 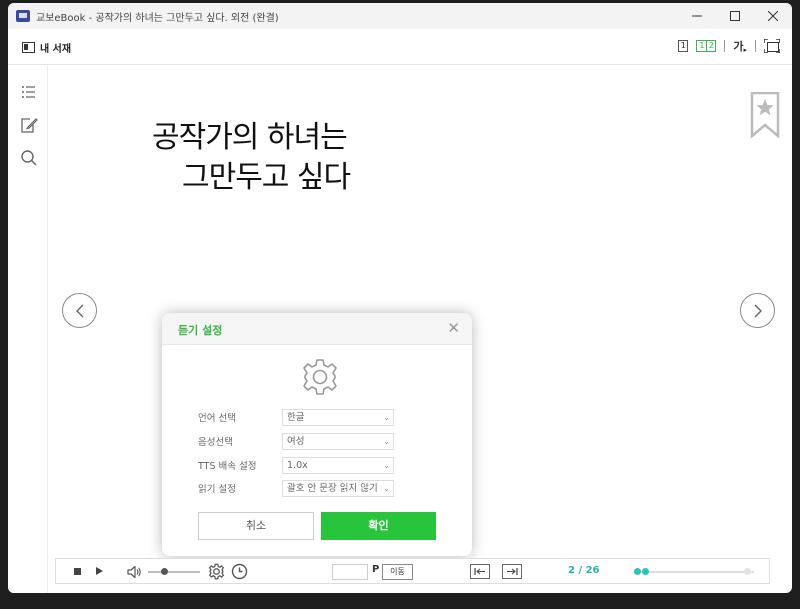 I want to click on language-setting-row: 언어 선택 한글 ⌄, so click(x=318, y=417).